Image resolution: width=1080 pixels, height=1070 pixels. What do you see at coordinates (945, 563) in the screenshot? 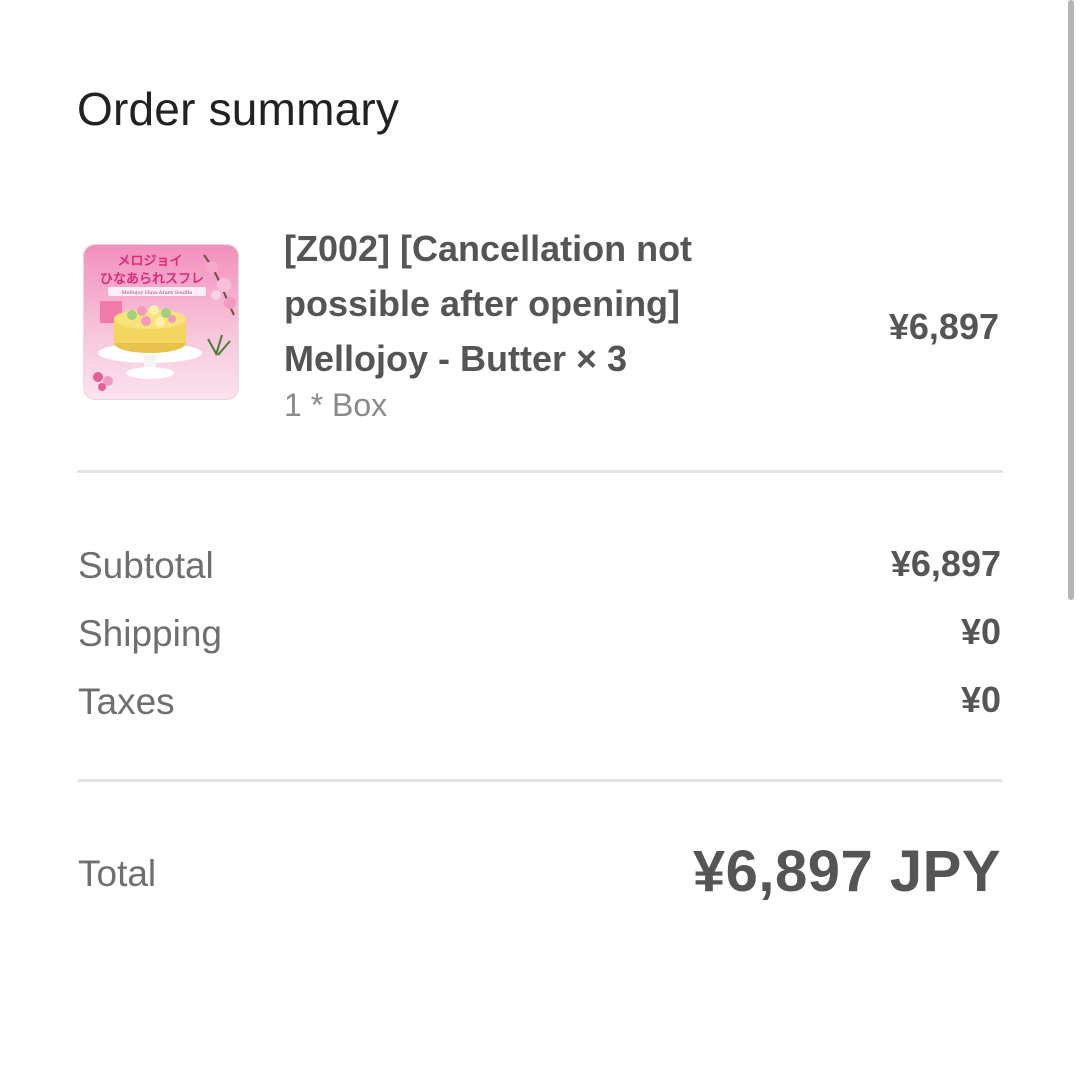
I see `subtotal-value: ¥6,897` at bounding box center [945, 563].